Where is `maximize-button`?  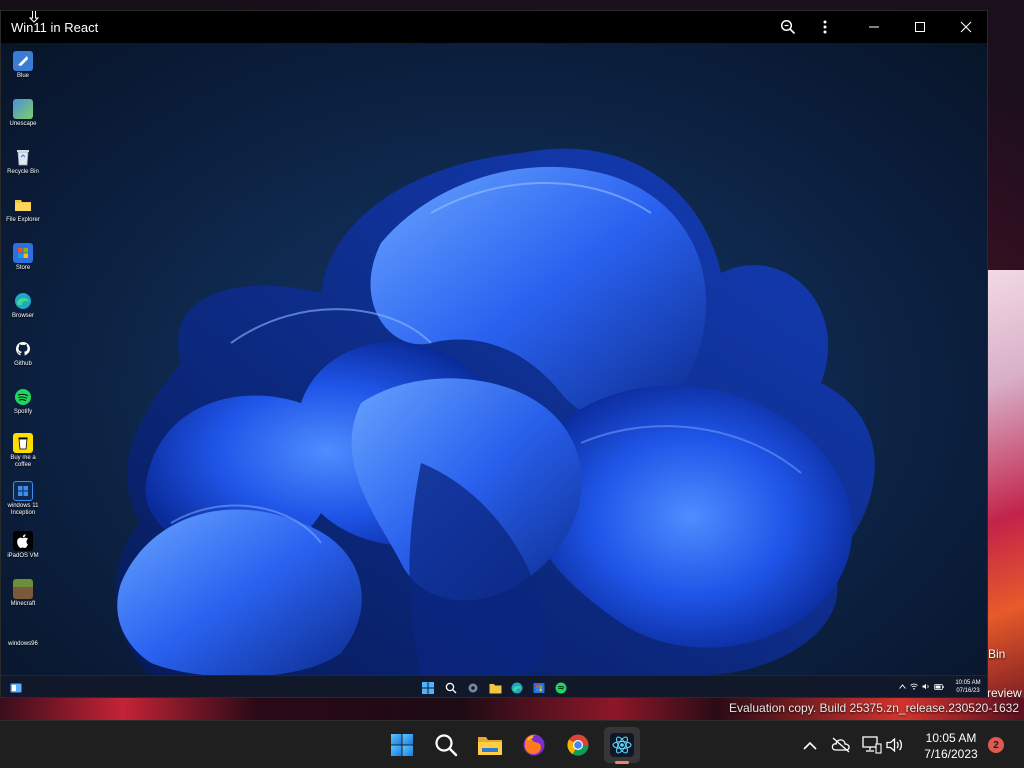
maximize-button is located at coordinates (920, 27).